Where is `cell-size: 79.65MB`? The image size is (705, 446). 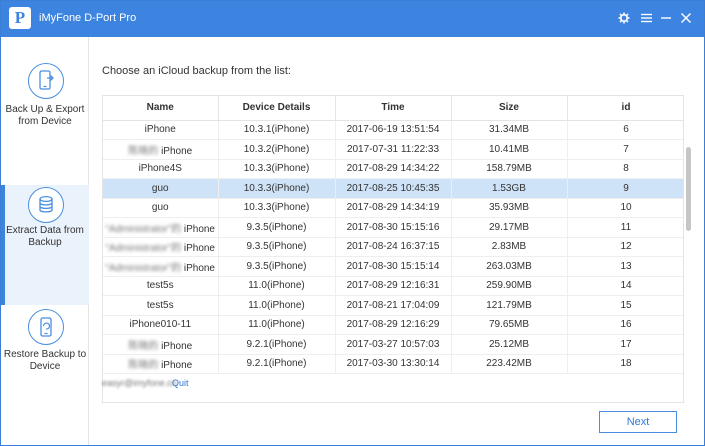 cell-size: 79.65MB is located at coordinates (509, 325).